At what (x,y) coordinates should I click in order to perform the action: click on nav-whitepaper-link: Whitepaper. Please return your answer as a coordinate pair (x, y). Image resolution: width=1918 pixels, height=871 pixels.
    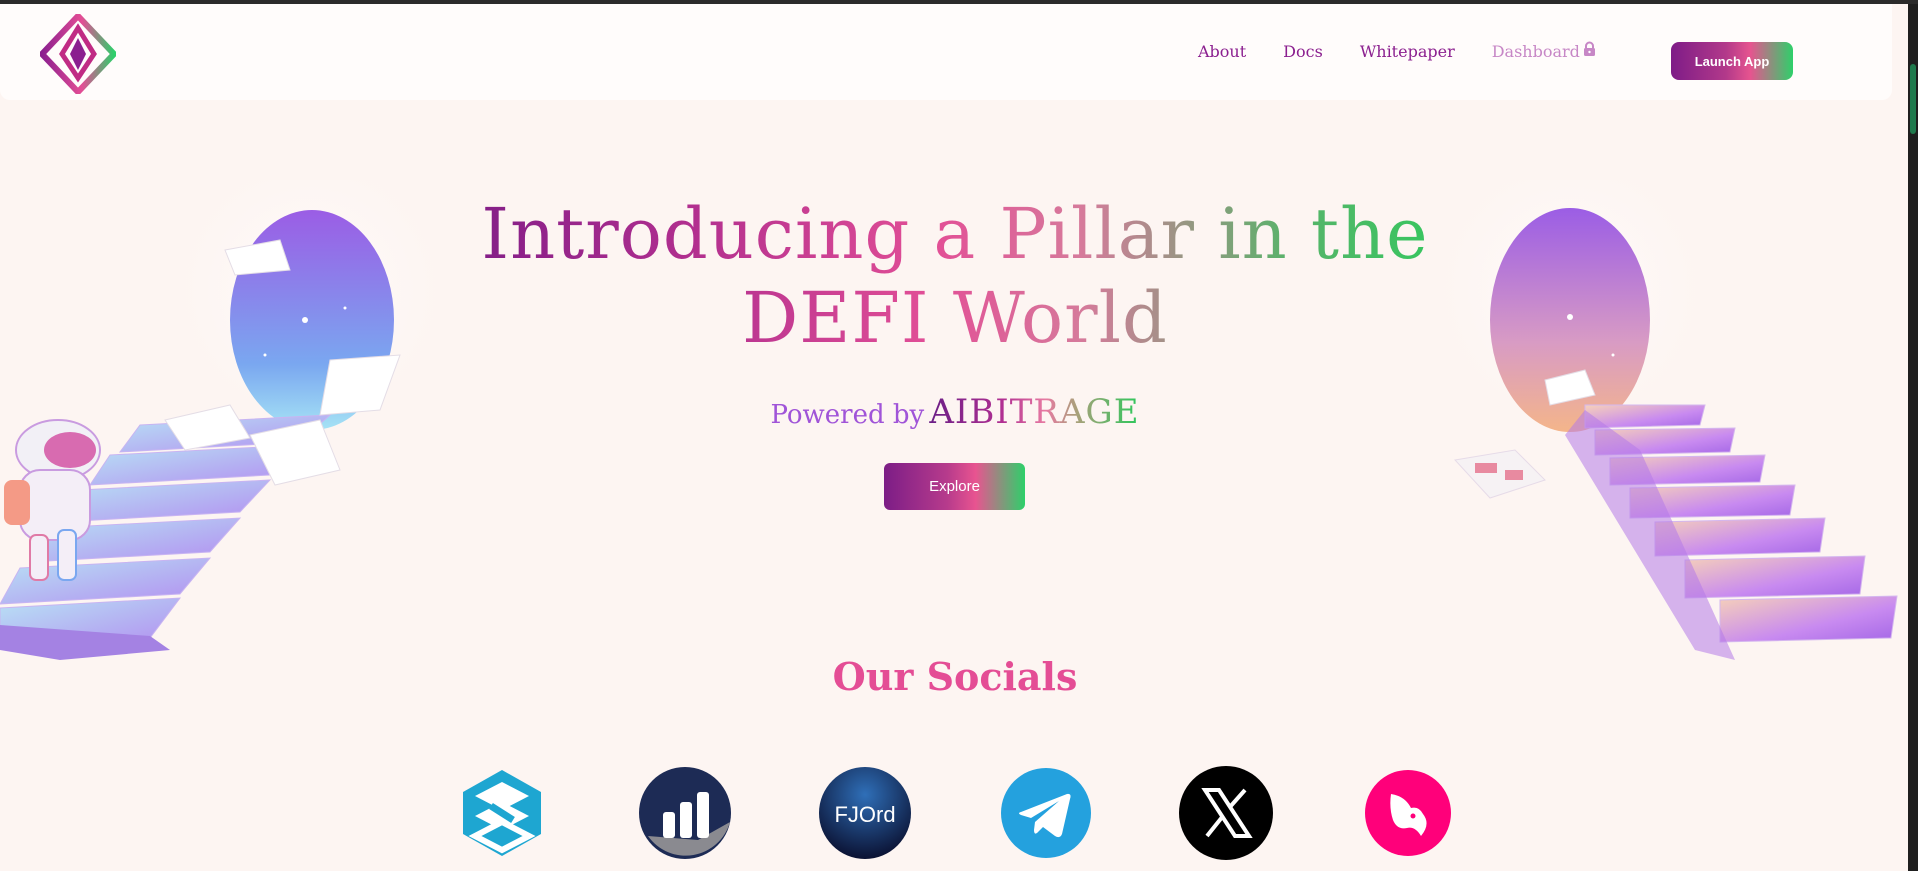
    Looking at the image, I should click on (1407, 51).